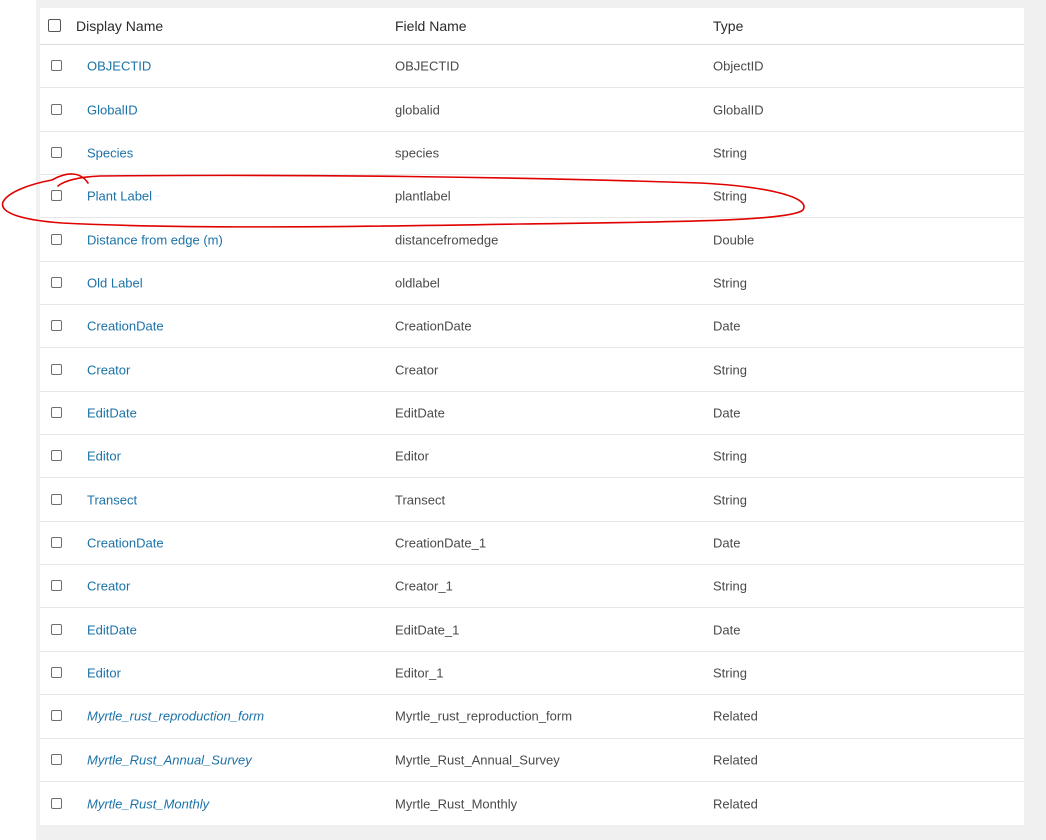 The height and width of the screenshot is (840, 1046). What do you see at coordinates (427, 66) in the screenshot?
I see `field-name-cell: OBJECTID` at bounding box center [427, 66].